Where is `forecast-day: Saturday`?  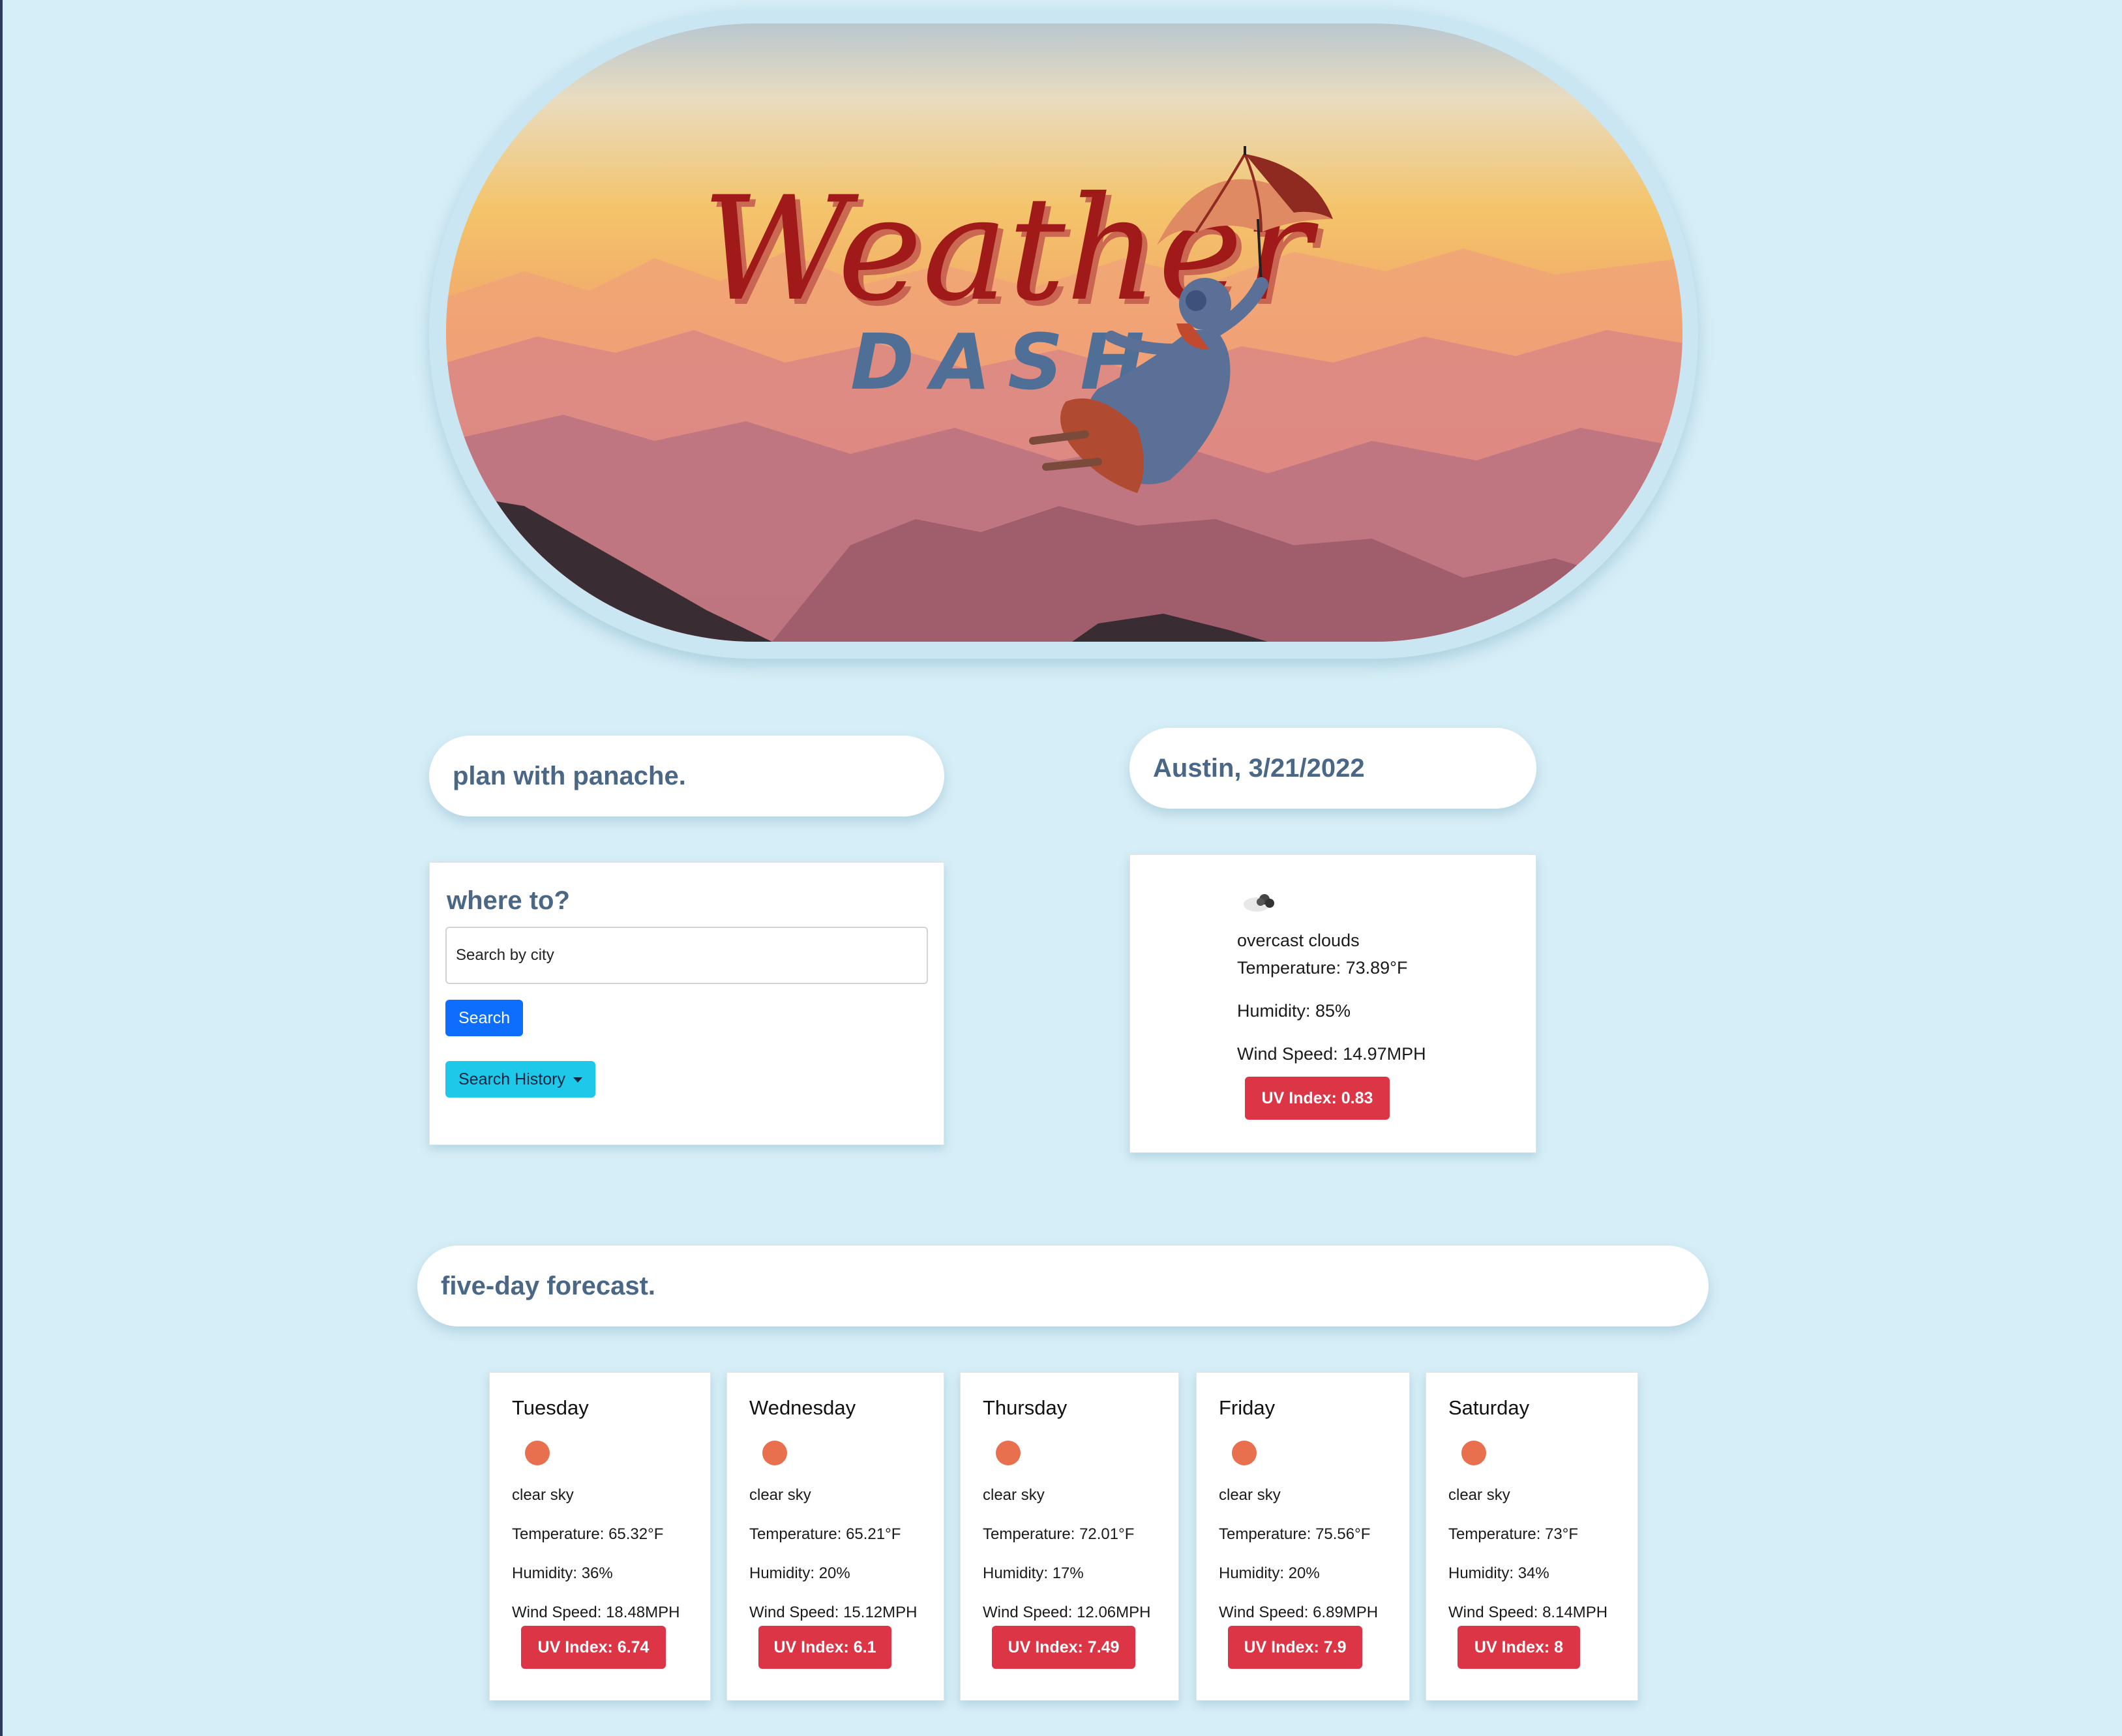
forecast-day: Saturday is located at coordinates (1489, 1407).